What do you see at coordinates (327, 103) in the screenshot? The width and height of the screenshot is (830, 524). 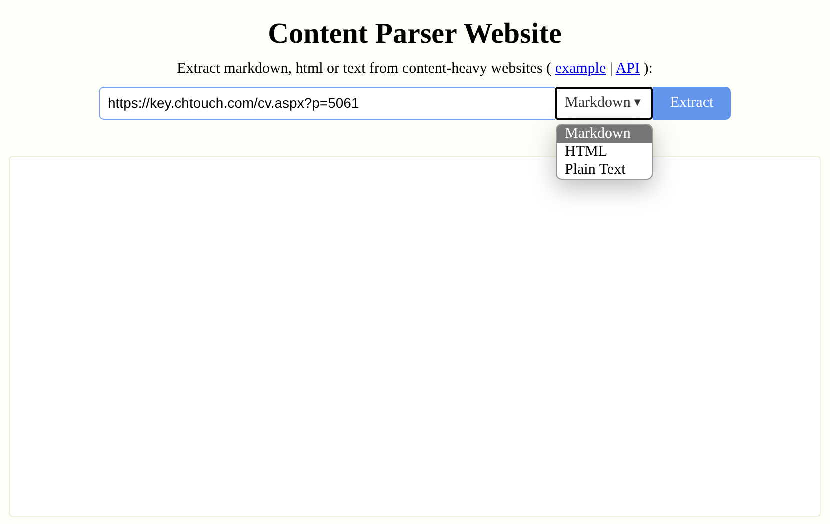 I see `url-field: https://key.chtouch.com/cv.aspx?p=5061` at bounding box center [327, 103].